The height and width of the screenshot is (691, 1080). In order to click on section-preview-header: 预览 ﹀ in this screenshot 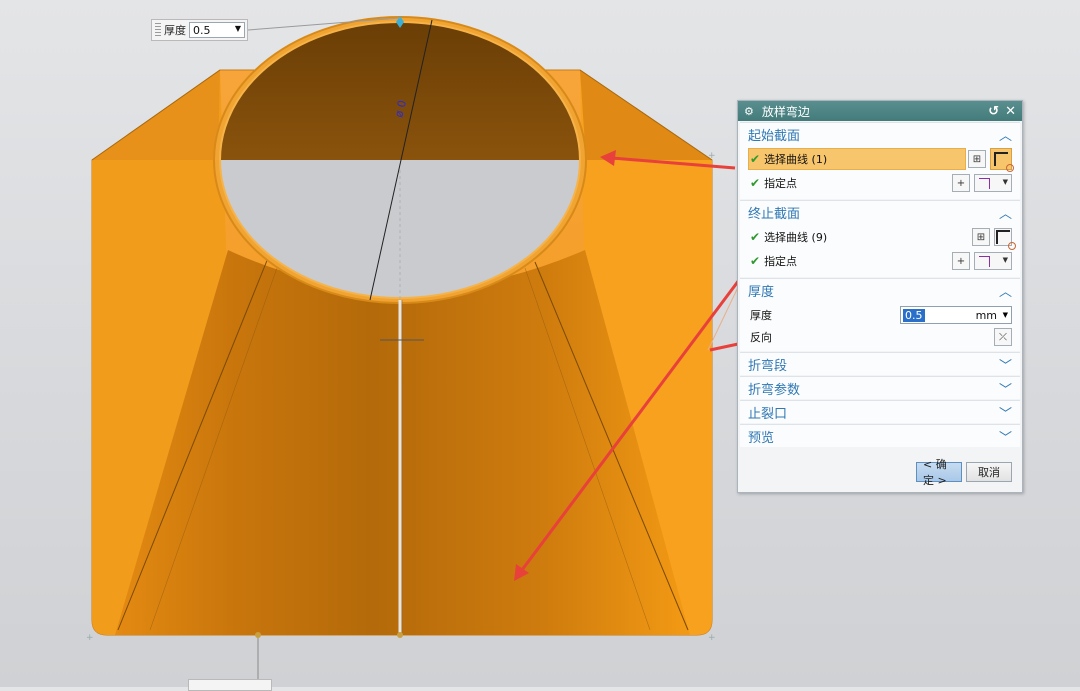, I will do `click(880, 435)`.